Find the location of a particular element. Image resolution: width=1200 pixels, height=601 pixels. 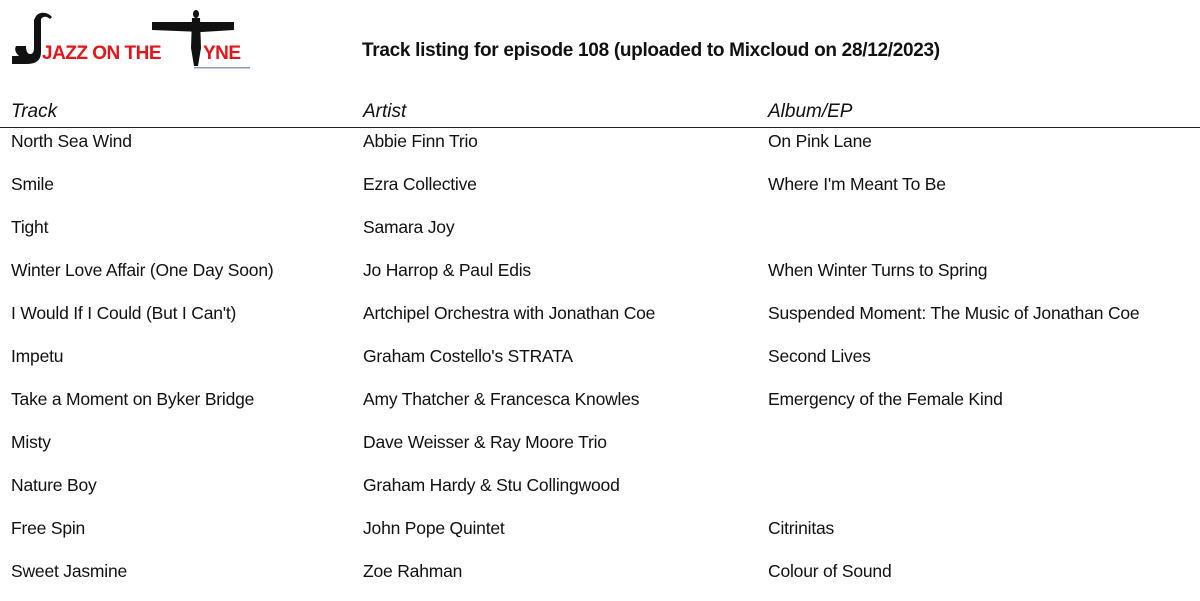

track-cell: Smile is located at coordinates (32, 184).